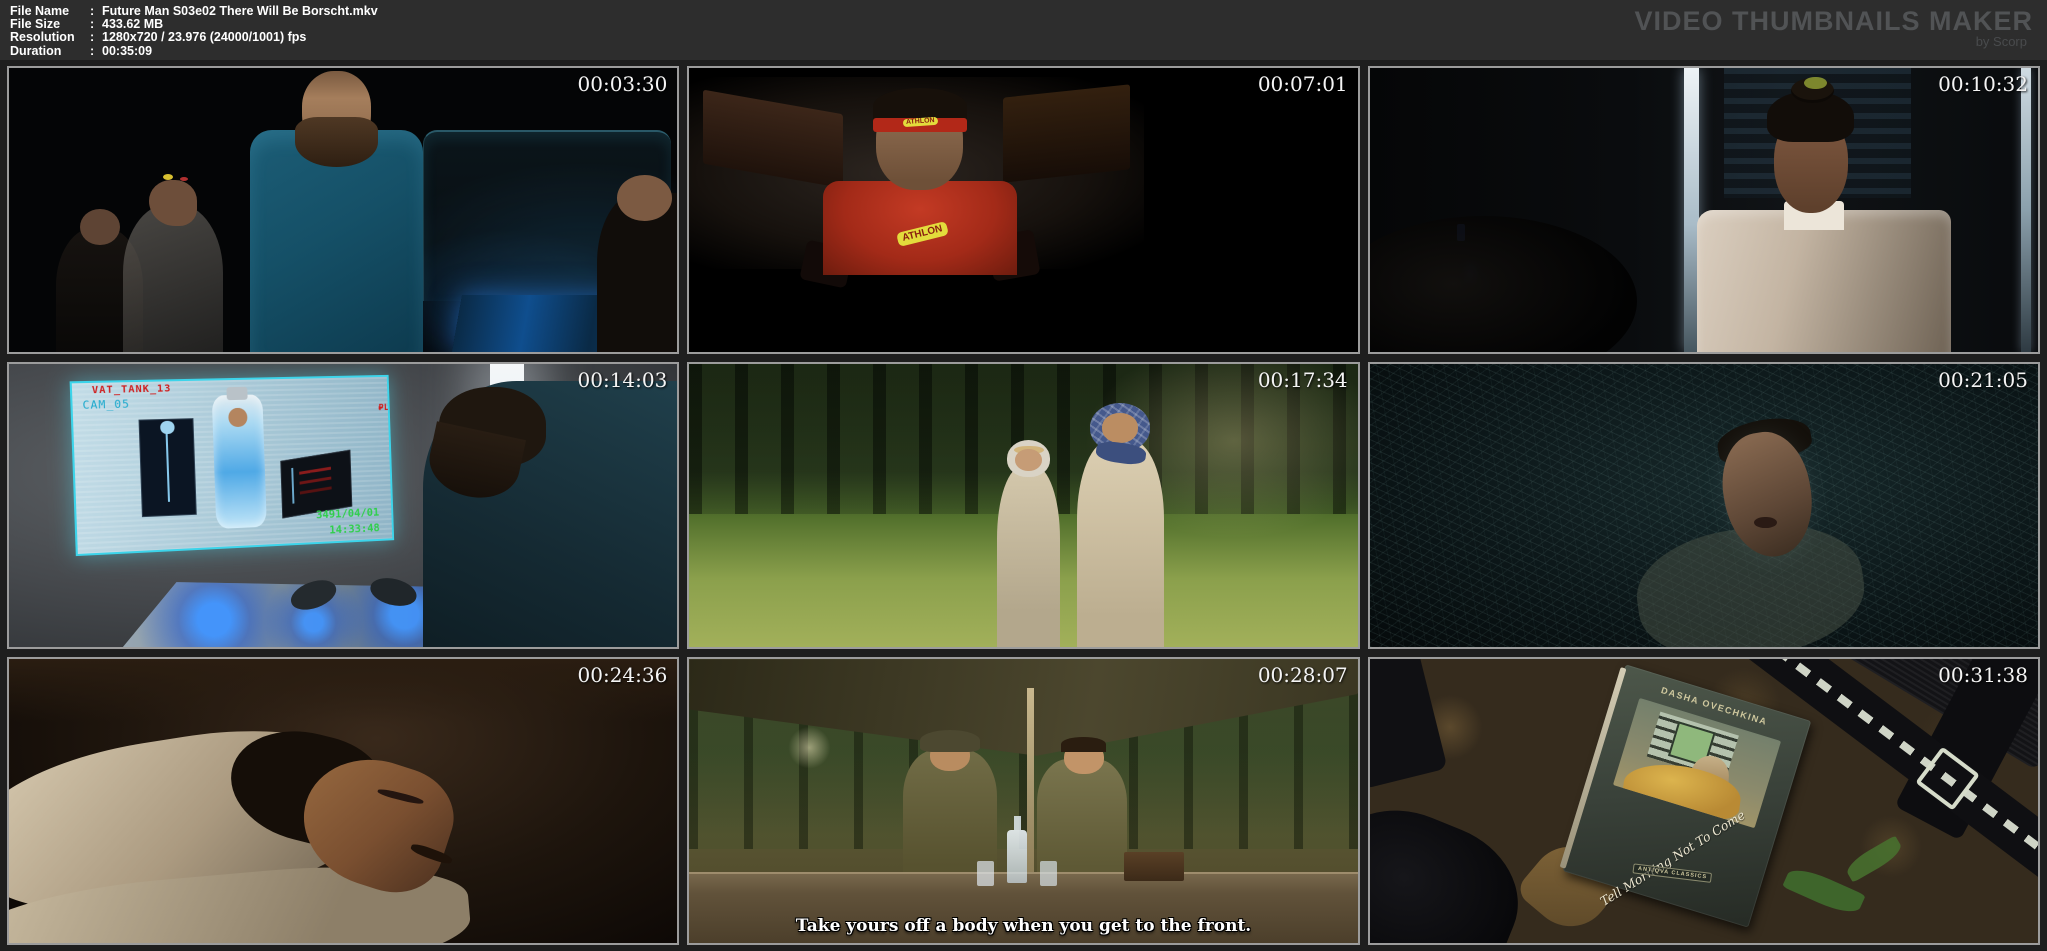  What do you see at coordinates (386, 407) in the screenshot?
I see `playback-text: PLAYBACK` at bounding box center [386, 407].